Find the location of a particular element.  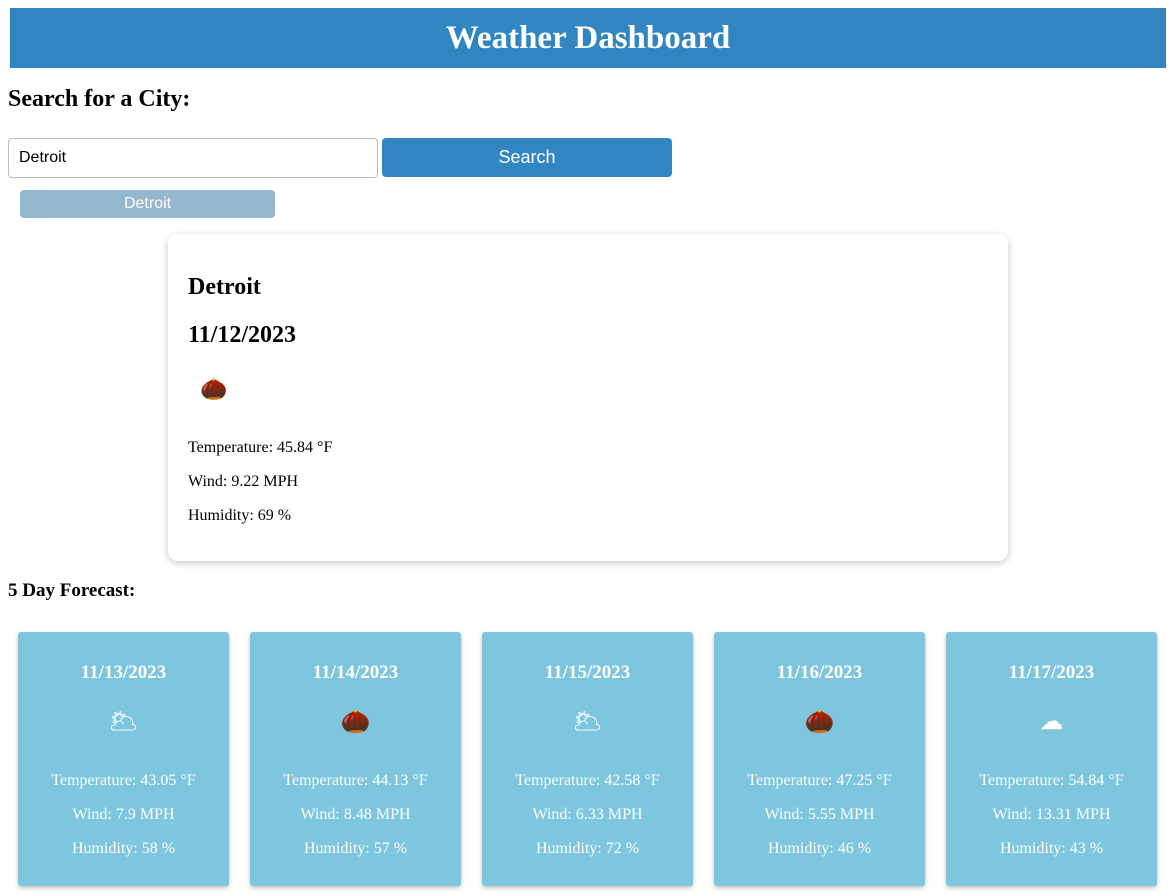

history-city-button: Detroit is located at coordinates (147, 204).